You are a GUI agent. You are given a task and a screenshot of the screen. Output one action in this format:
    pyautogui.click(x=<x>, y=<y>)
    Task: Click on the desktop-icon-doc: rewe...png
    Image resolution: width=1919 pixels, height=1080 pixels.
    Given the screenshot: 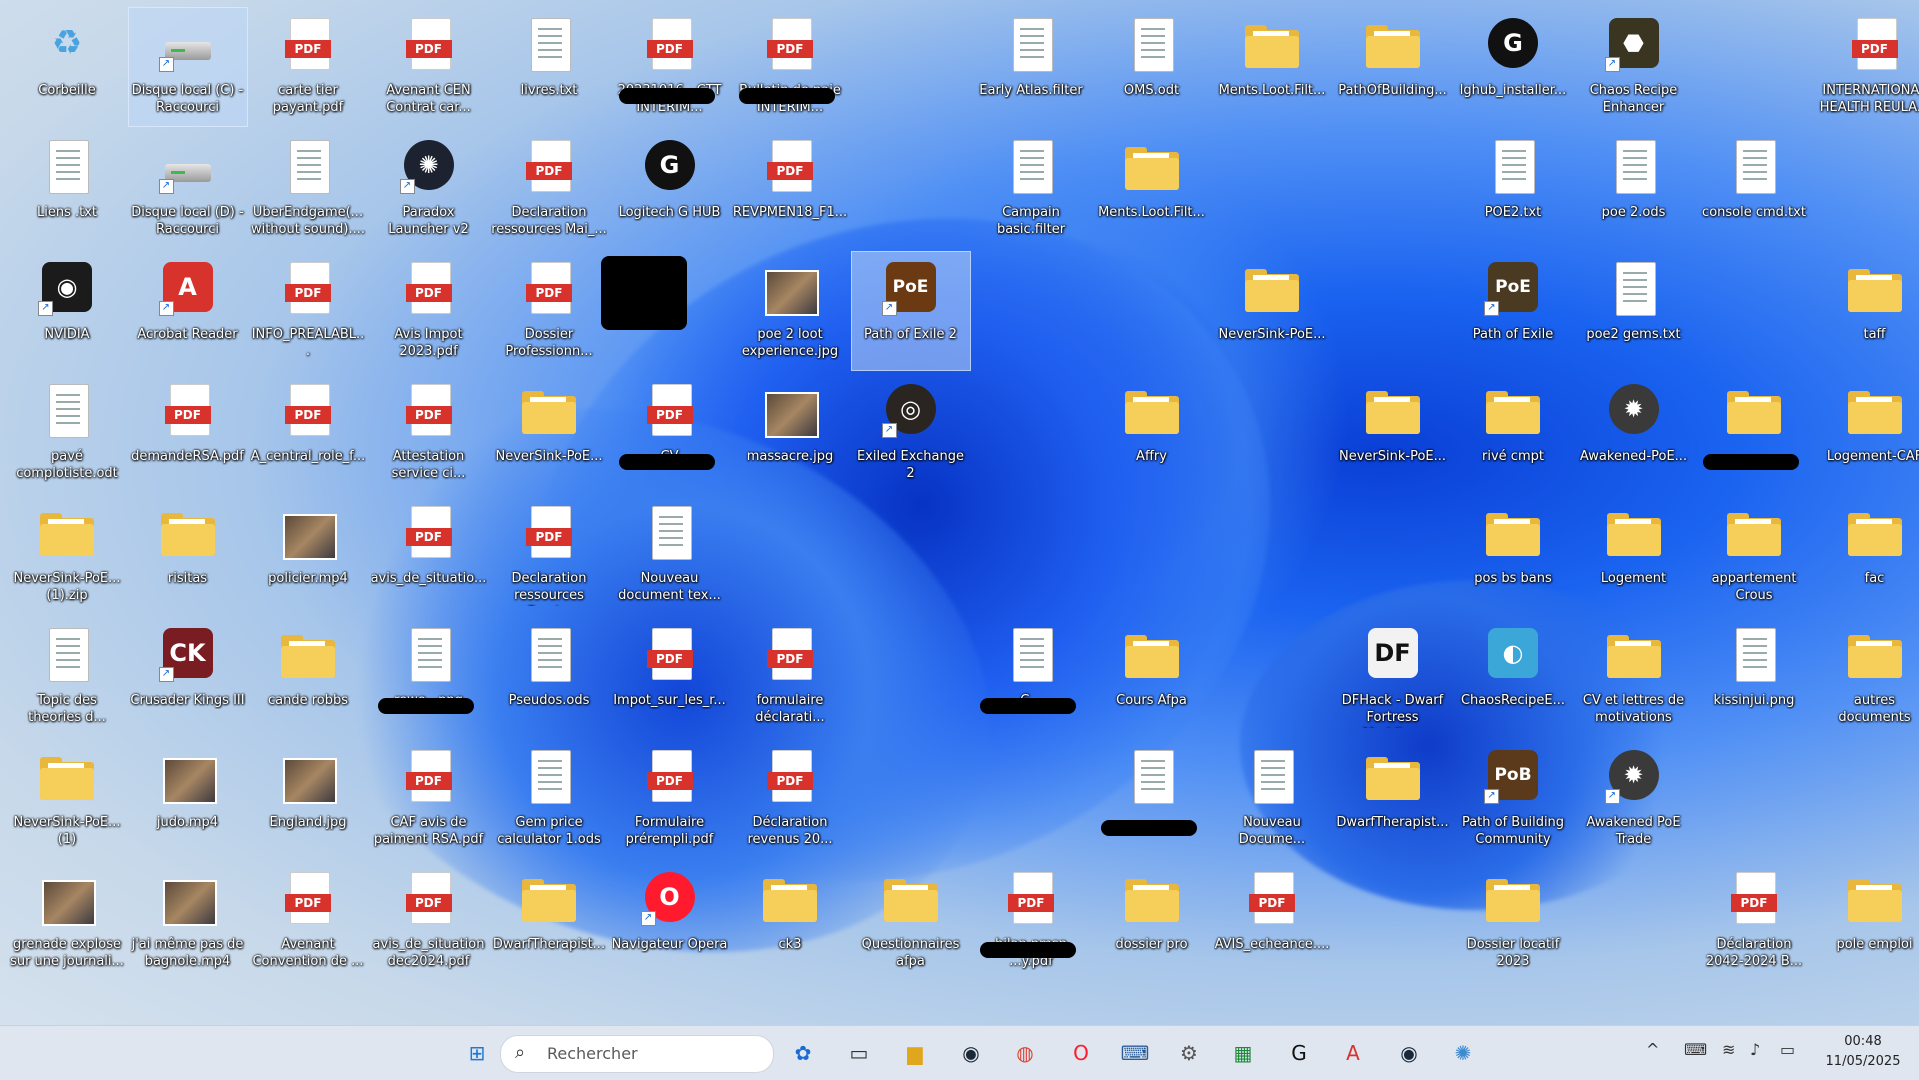 What is the action you would take?
    pyautogui.click(x=429, y=677)
    